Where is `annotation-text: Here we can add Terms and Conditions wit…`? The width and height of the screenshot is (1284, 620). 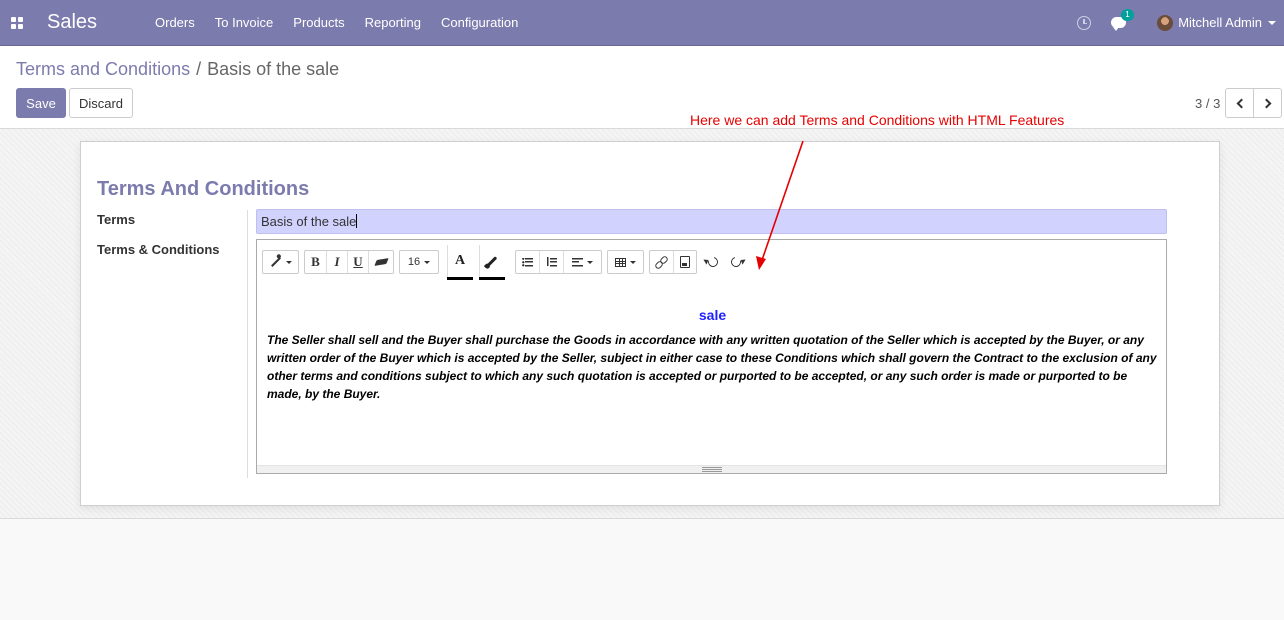 annotation-text: Here we can add Terms and Conditions wit… is located at coordinates (877, 120).